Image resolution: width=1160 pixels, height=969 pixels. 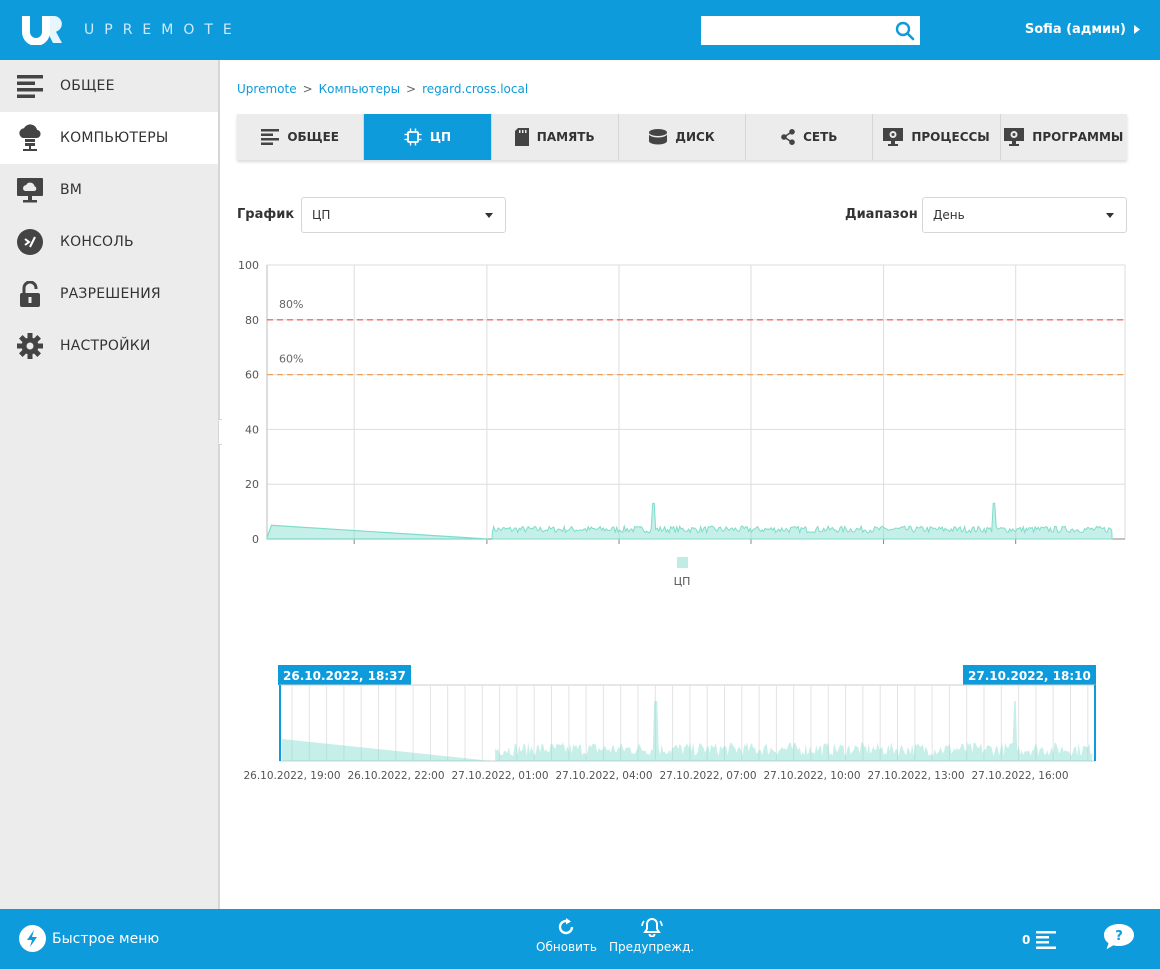 What do you see at coordinates (1039, 940) in the screenshot?
I see `notifications-button: 0` at bounding box center [1039, 940].